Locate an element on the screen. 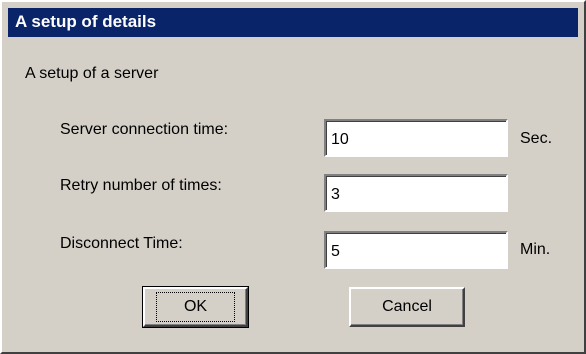 The width and height of the screenshot is (586, 354). server-setup-label: A setup of a server is located at coordinates (92, 73).